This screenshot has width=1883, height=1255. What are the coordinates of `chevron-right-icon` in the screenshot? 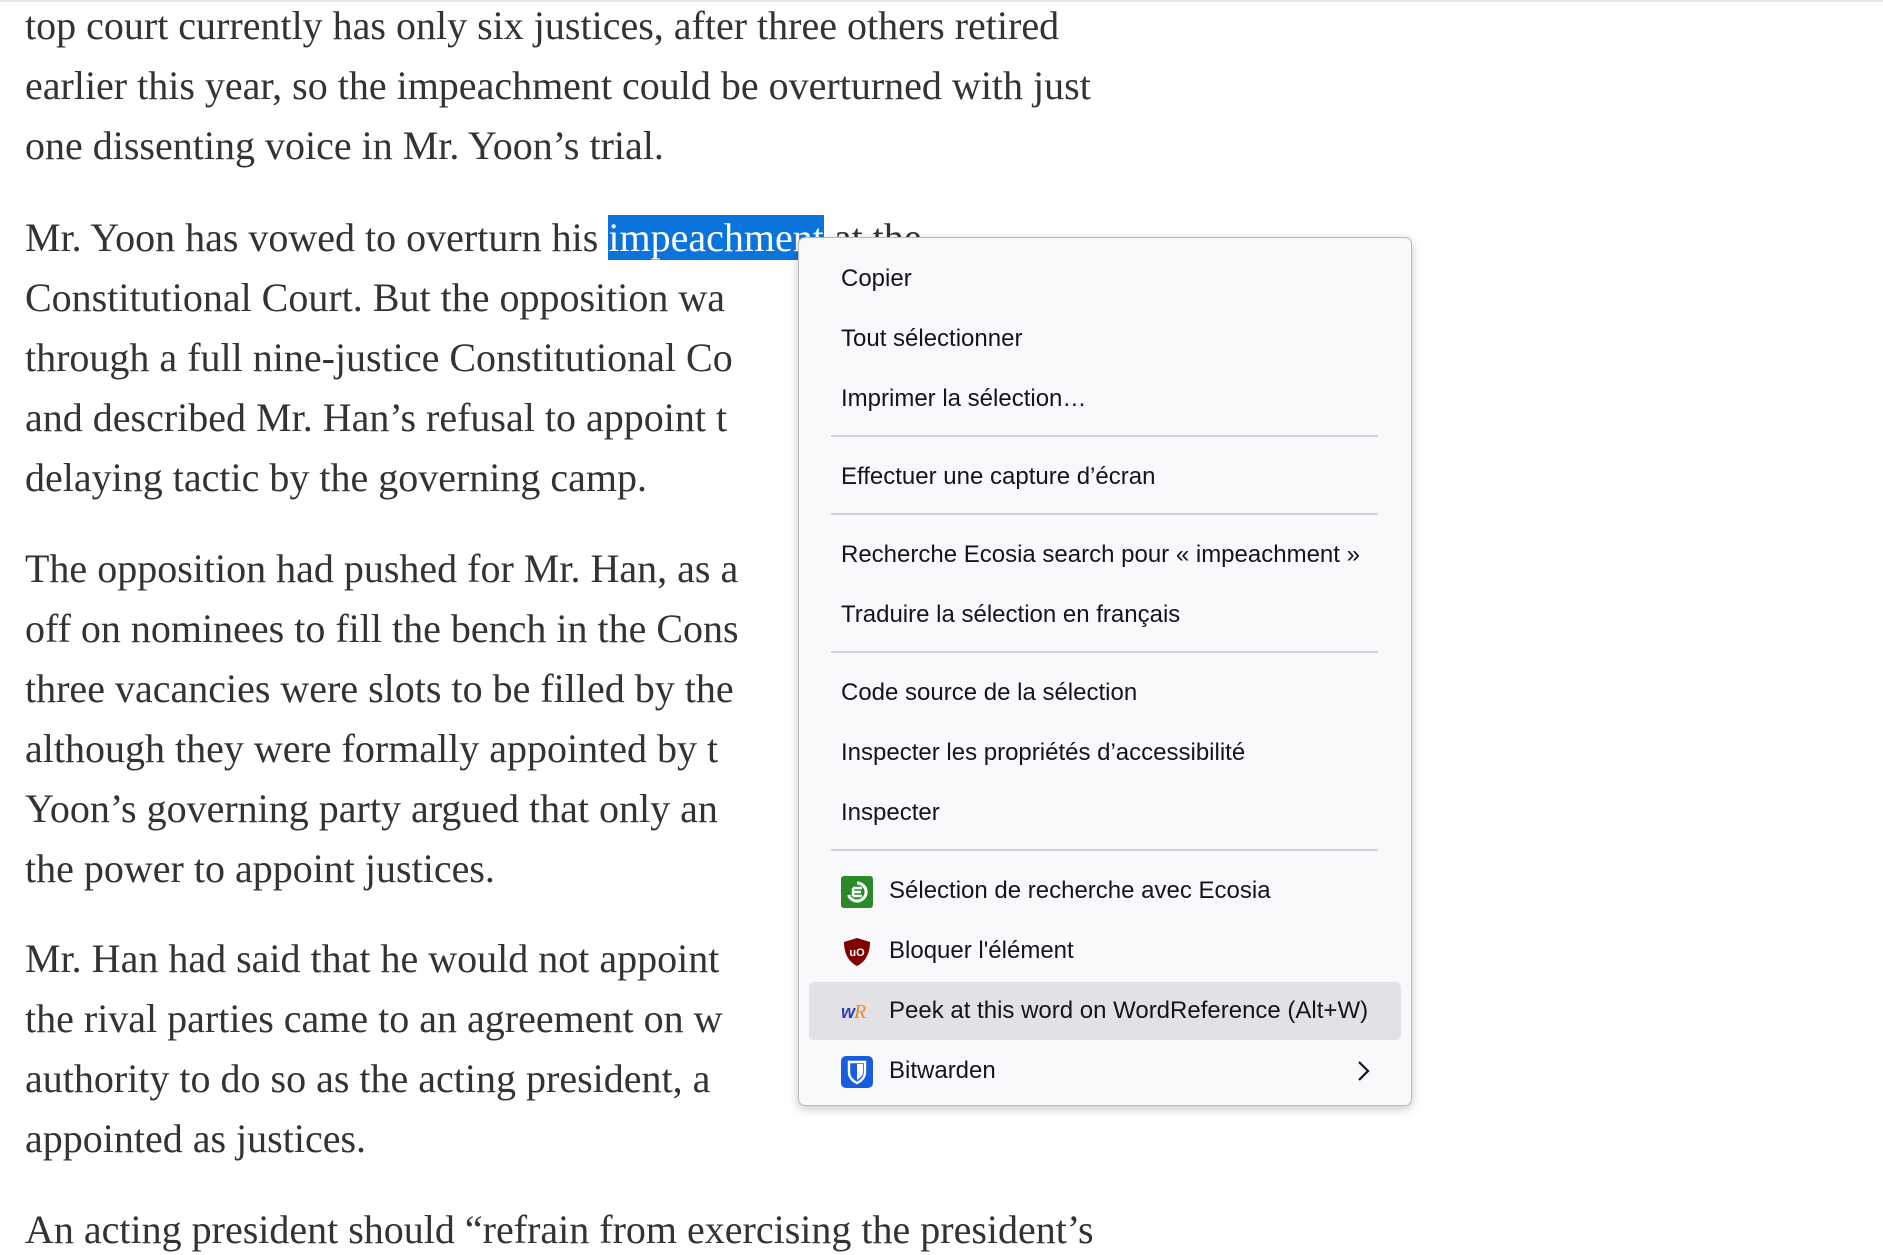 It's located at (1363, 1071).